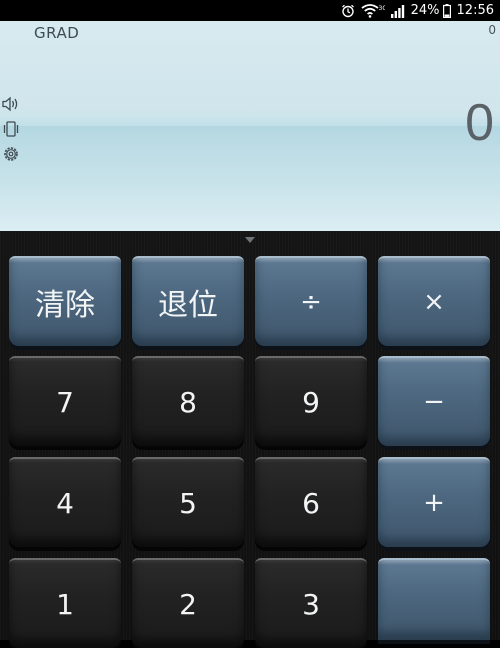 The width and height of the screenshot is (500, 648). I want to click on settings-icon, so click(12, 153).